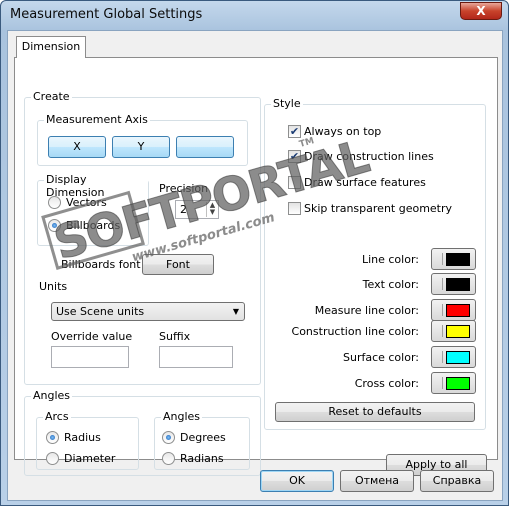 This screenshot has height=506, width=509. Describe the element at coordinates (93, 209) in the screenshot. I see `display-dimension-group: Display Dimension Vectors Billboards` at that location.